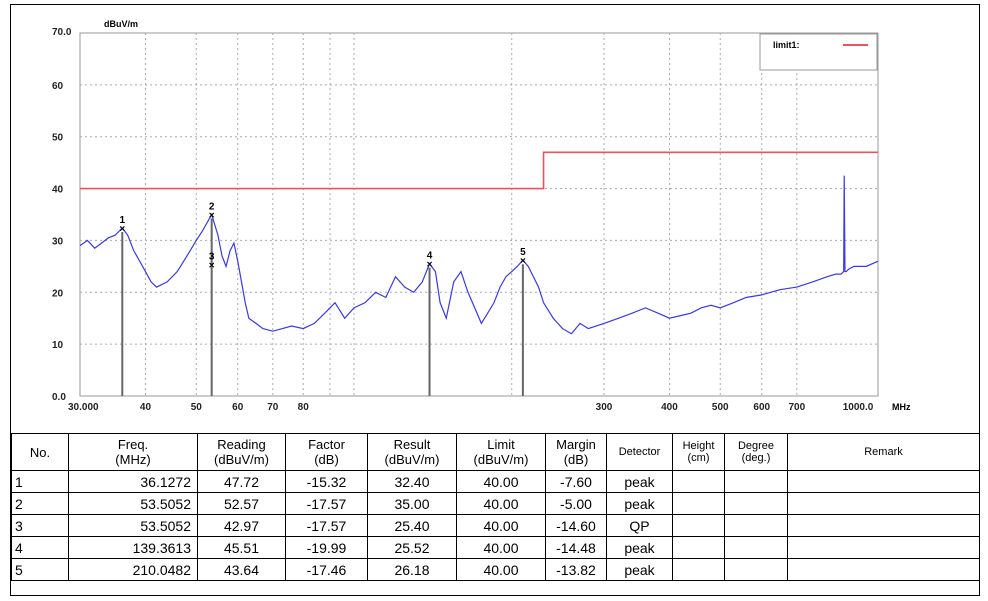 The width and height of the screenshot is (988, 601). Describe the element at coordinates (471, 407) in the screenshot. I see `x-tick-labels: 30.000 40 50 60 70 80 300 400 500 600 700 1000.0` at that location.